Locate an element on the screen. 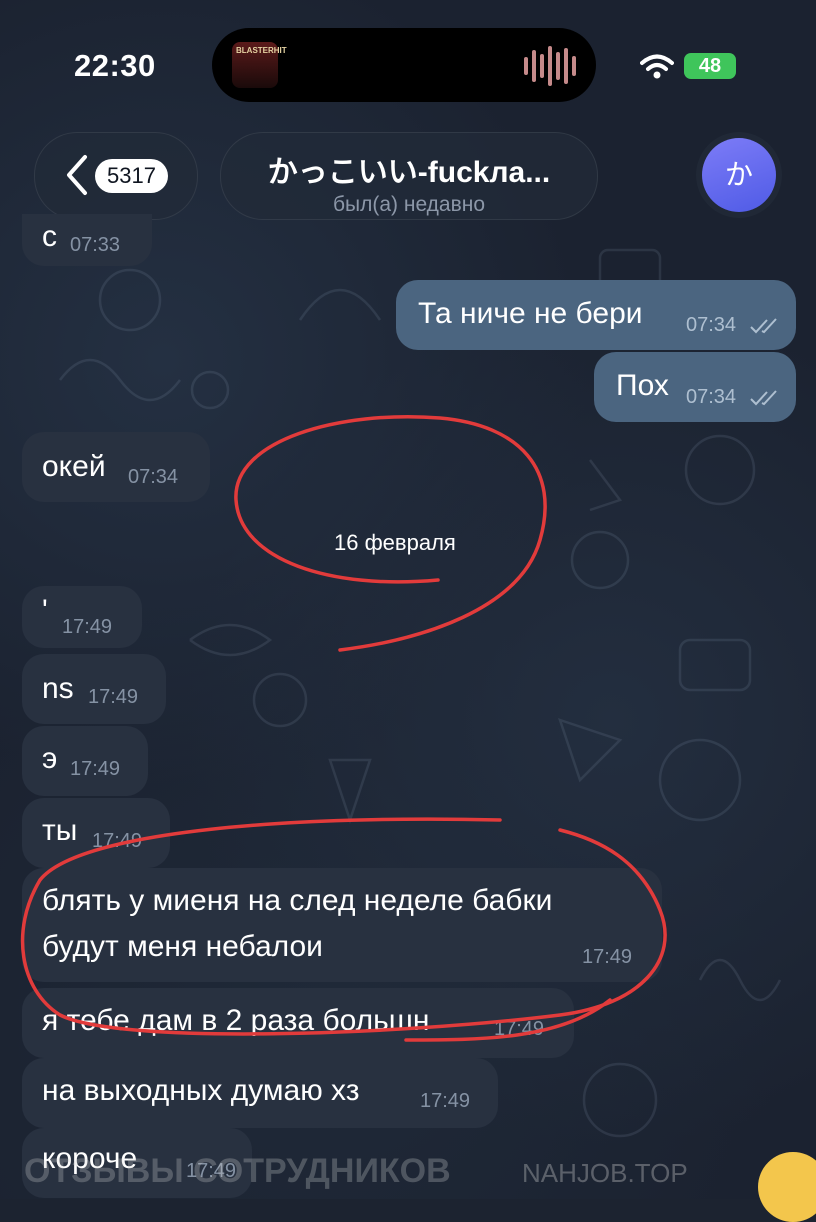 Image resolution: width=816 pixels, height=1222 pixels. message-text: на выходных думаю хз is located at coordinates (201, 1090).